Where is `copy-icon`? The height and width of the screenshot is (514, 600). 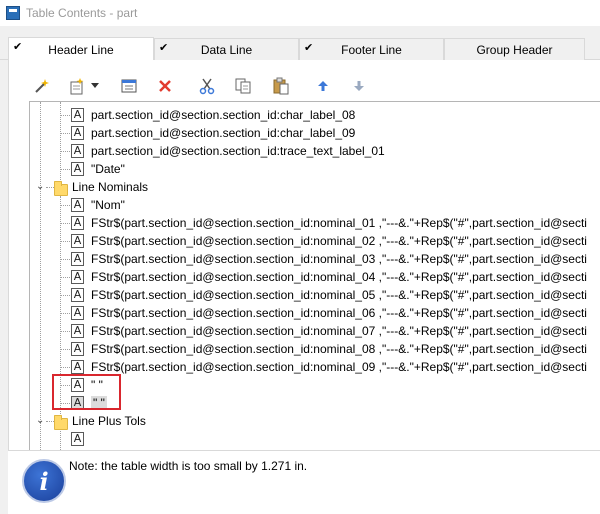
copy-icon is located at coordinates (243, 86).